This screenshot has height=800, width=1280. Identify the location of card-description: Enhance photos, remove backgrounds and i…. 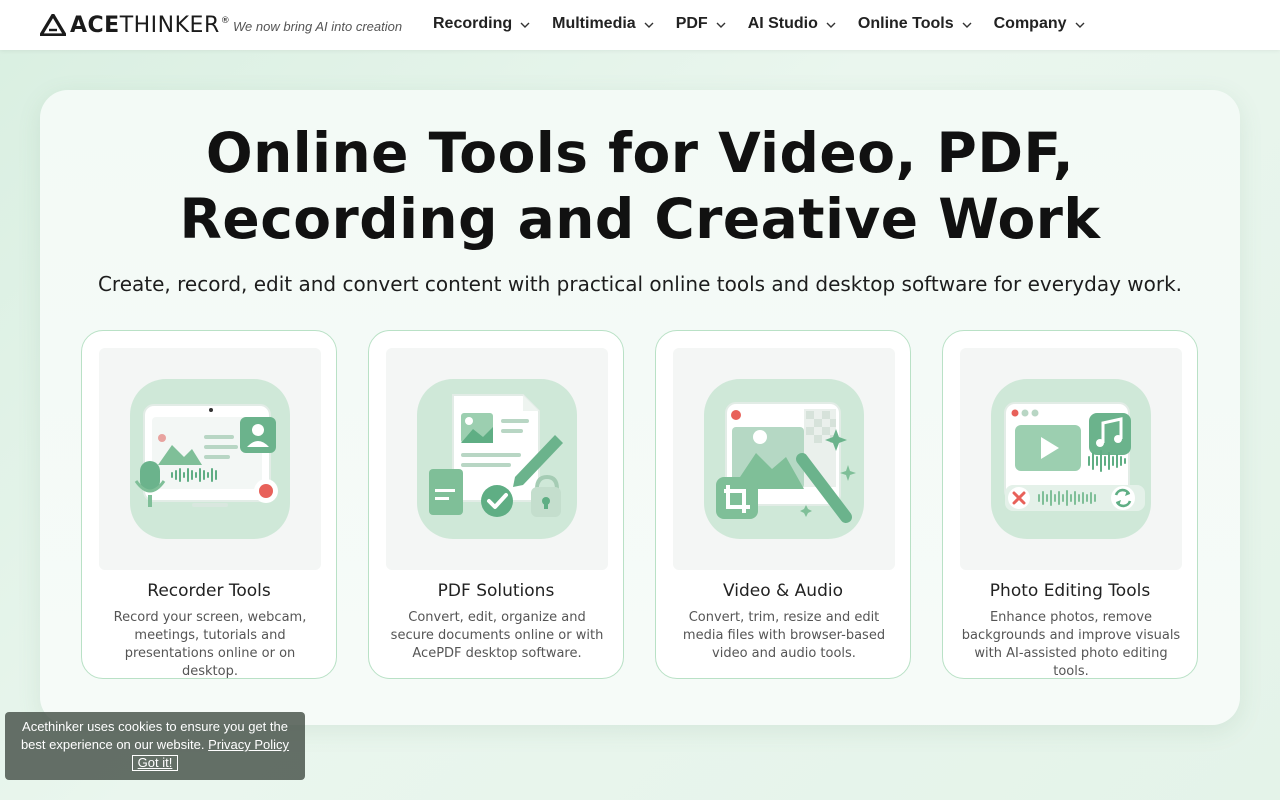
(1071, 644).